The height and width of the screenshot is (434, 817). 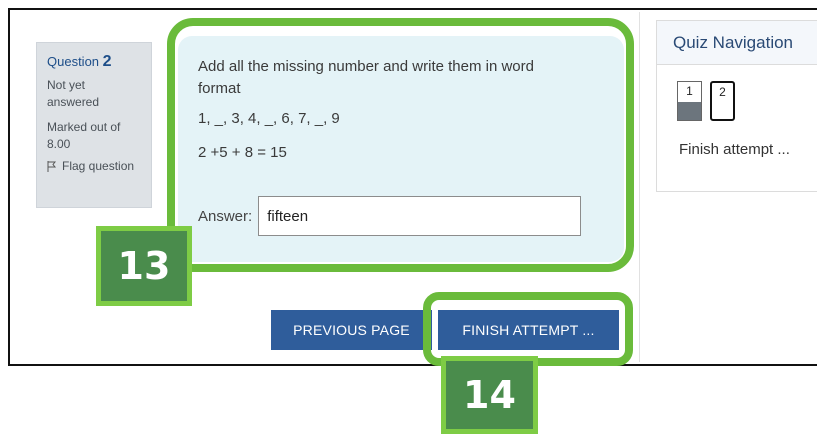 What do you see at coordinates (722, 92) in the screenshot?
I see `nav-question-2-label: 2` at bounding box center [722, 92].